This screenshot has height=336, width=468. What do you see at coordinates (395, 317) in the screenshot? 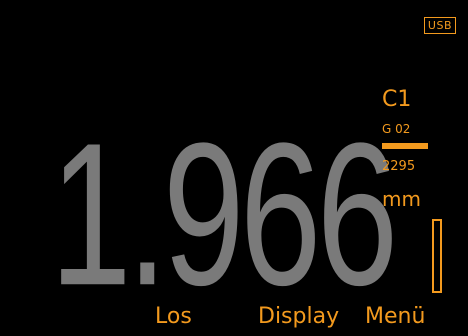
I see `menu-softkey: Menü` at bounding box center [395, 317].